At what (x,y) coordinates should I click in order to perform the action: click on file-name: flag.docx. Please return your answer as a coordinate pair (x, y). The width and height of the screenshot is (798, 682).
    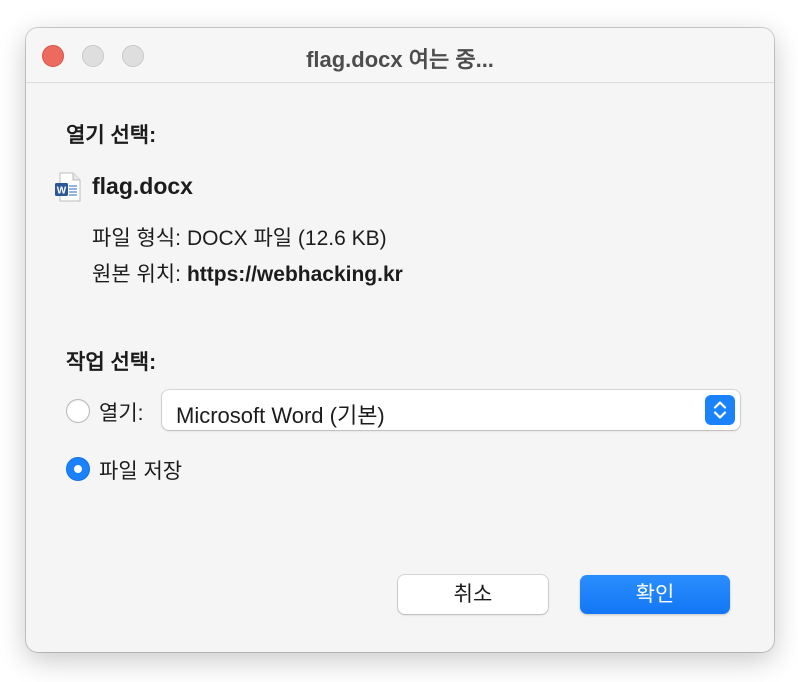
    Looking at the image, I should click on (142, 186).